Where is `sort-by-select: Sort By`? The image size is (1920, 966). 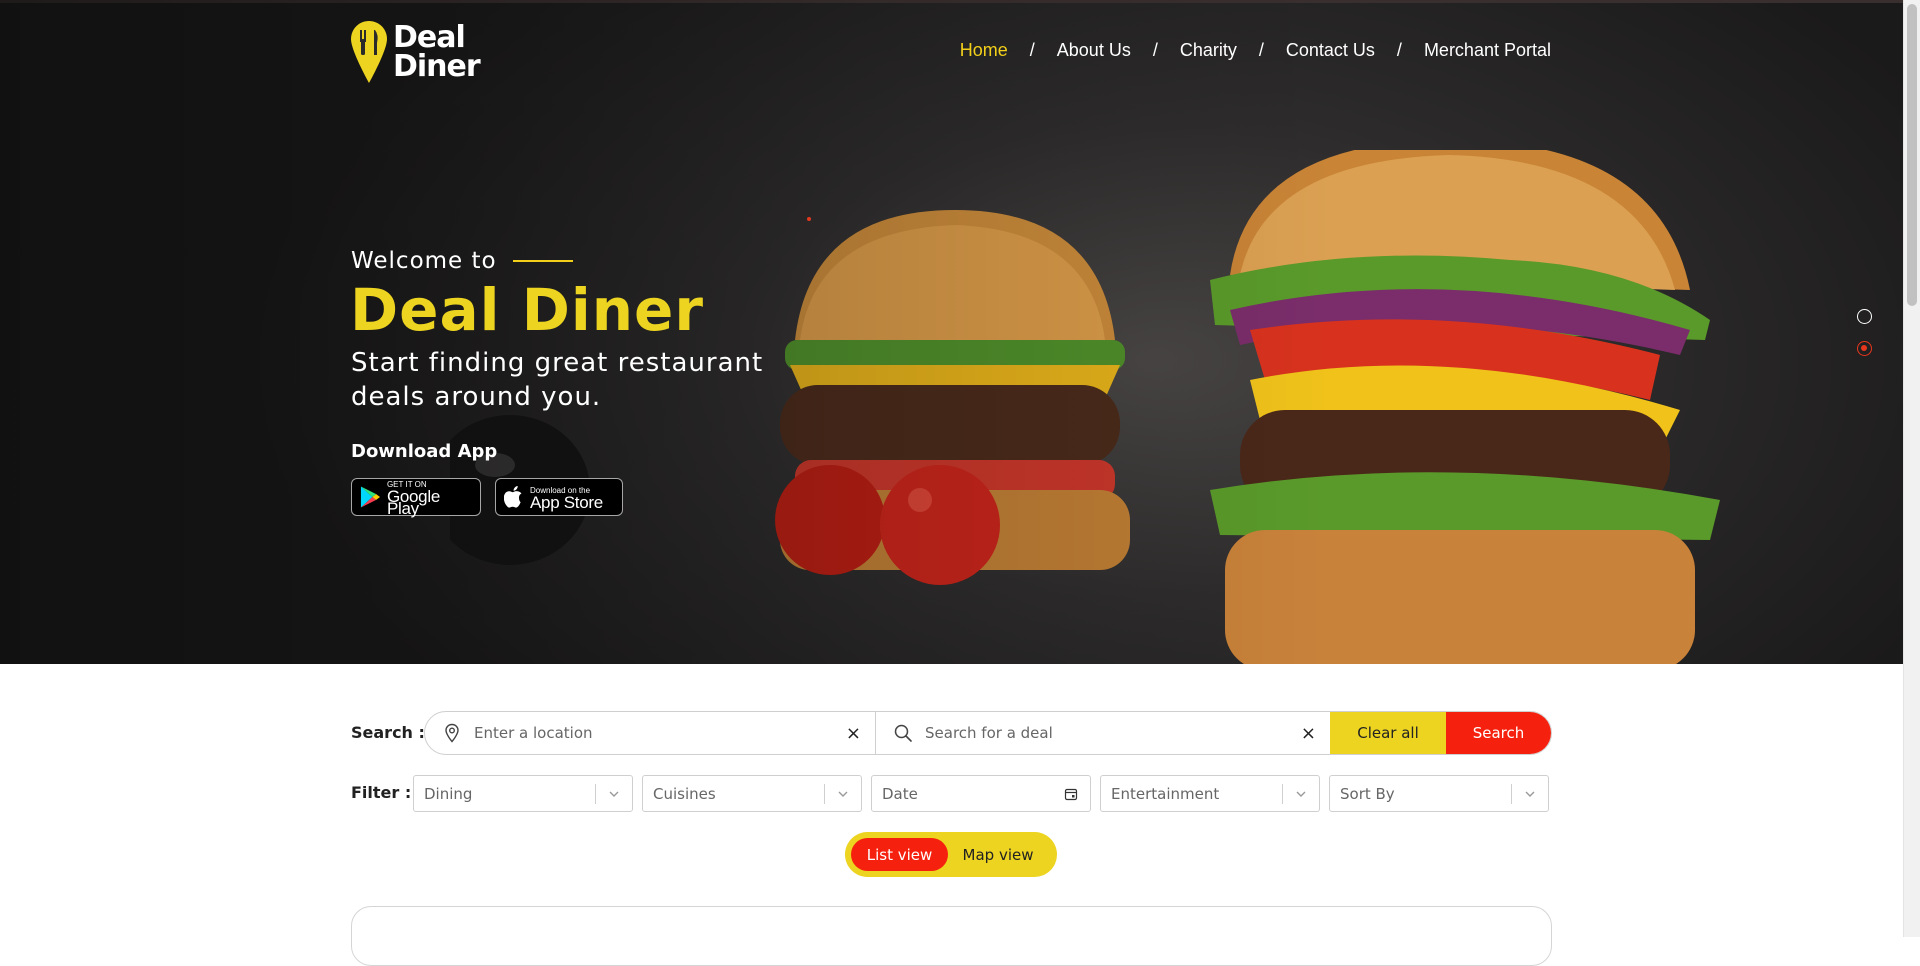 sort-by-select: Sort By is located at coordinates (1439, 793).